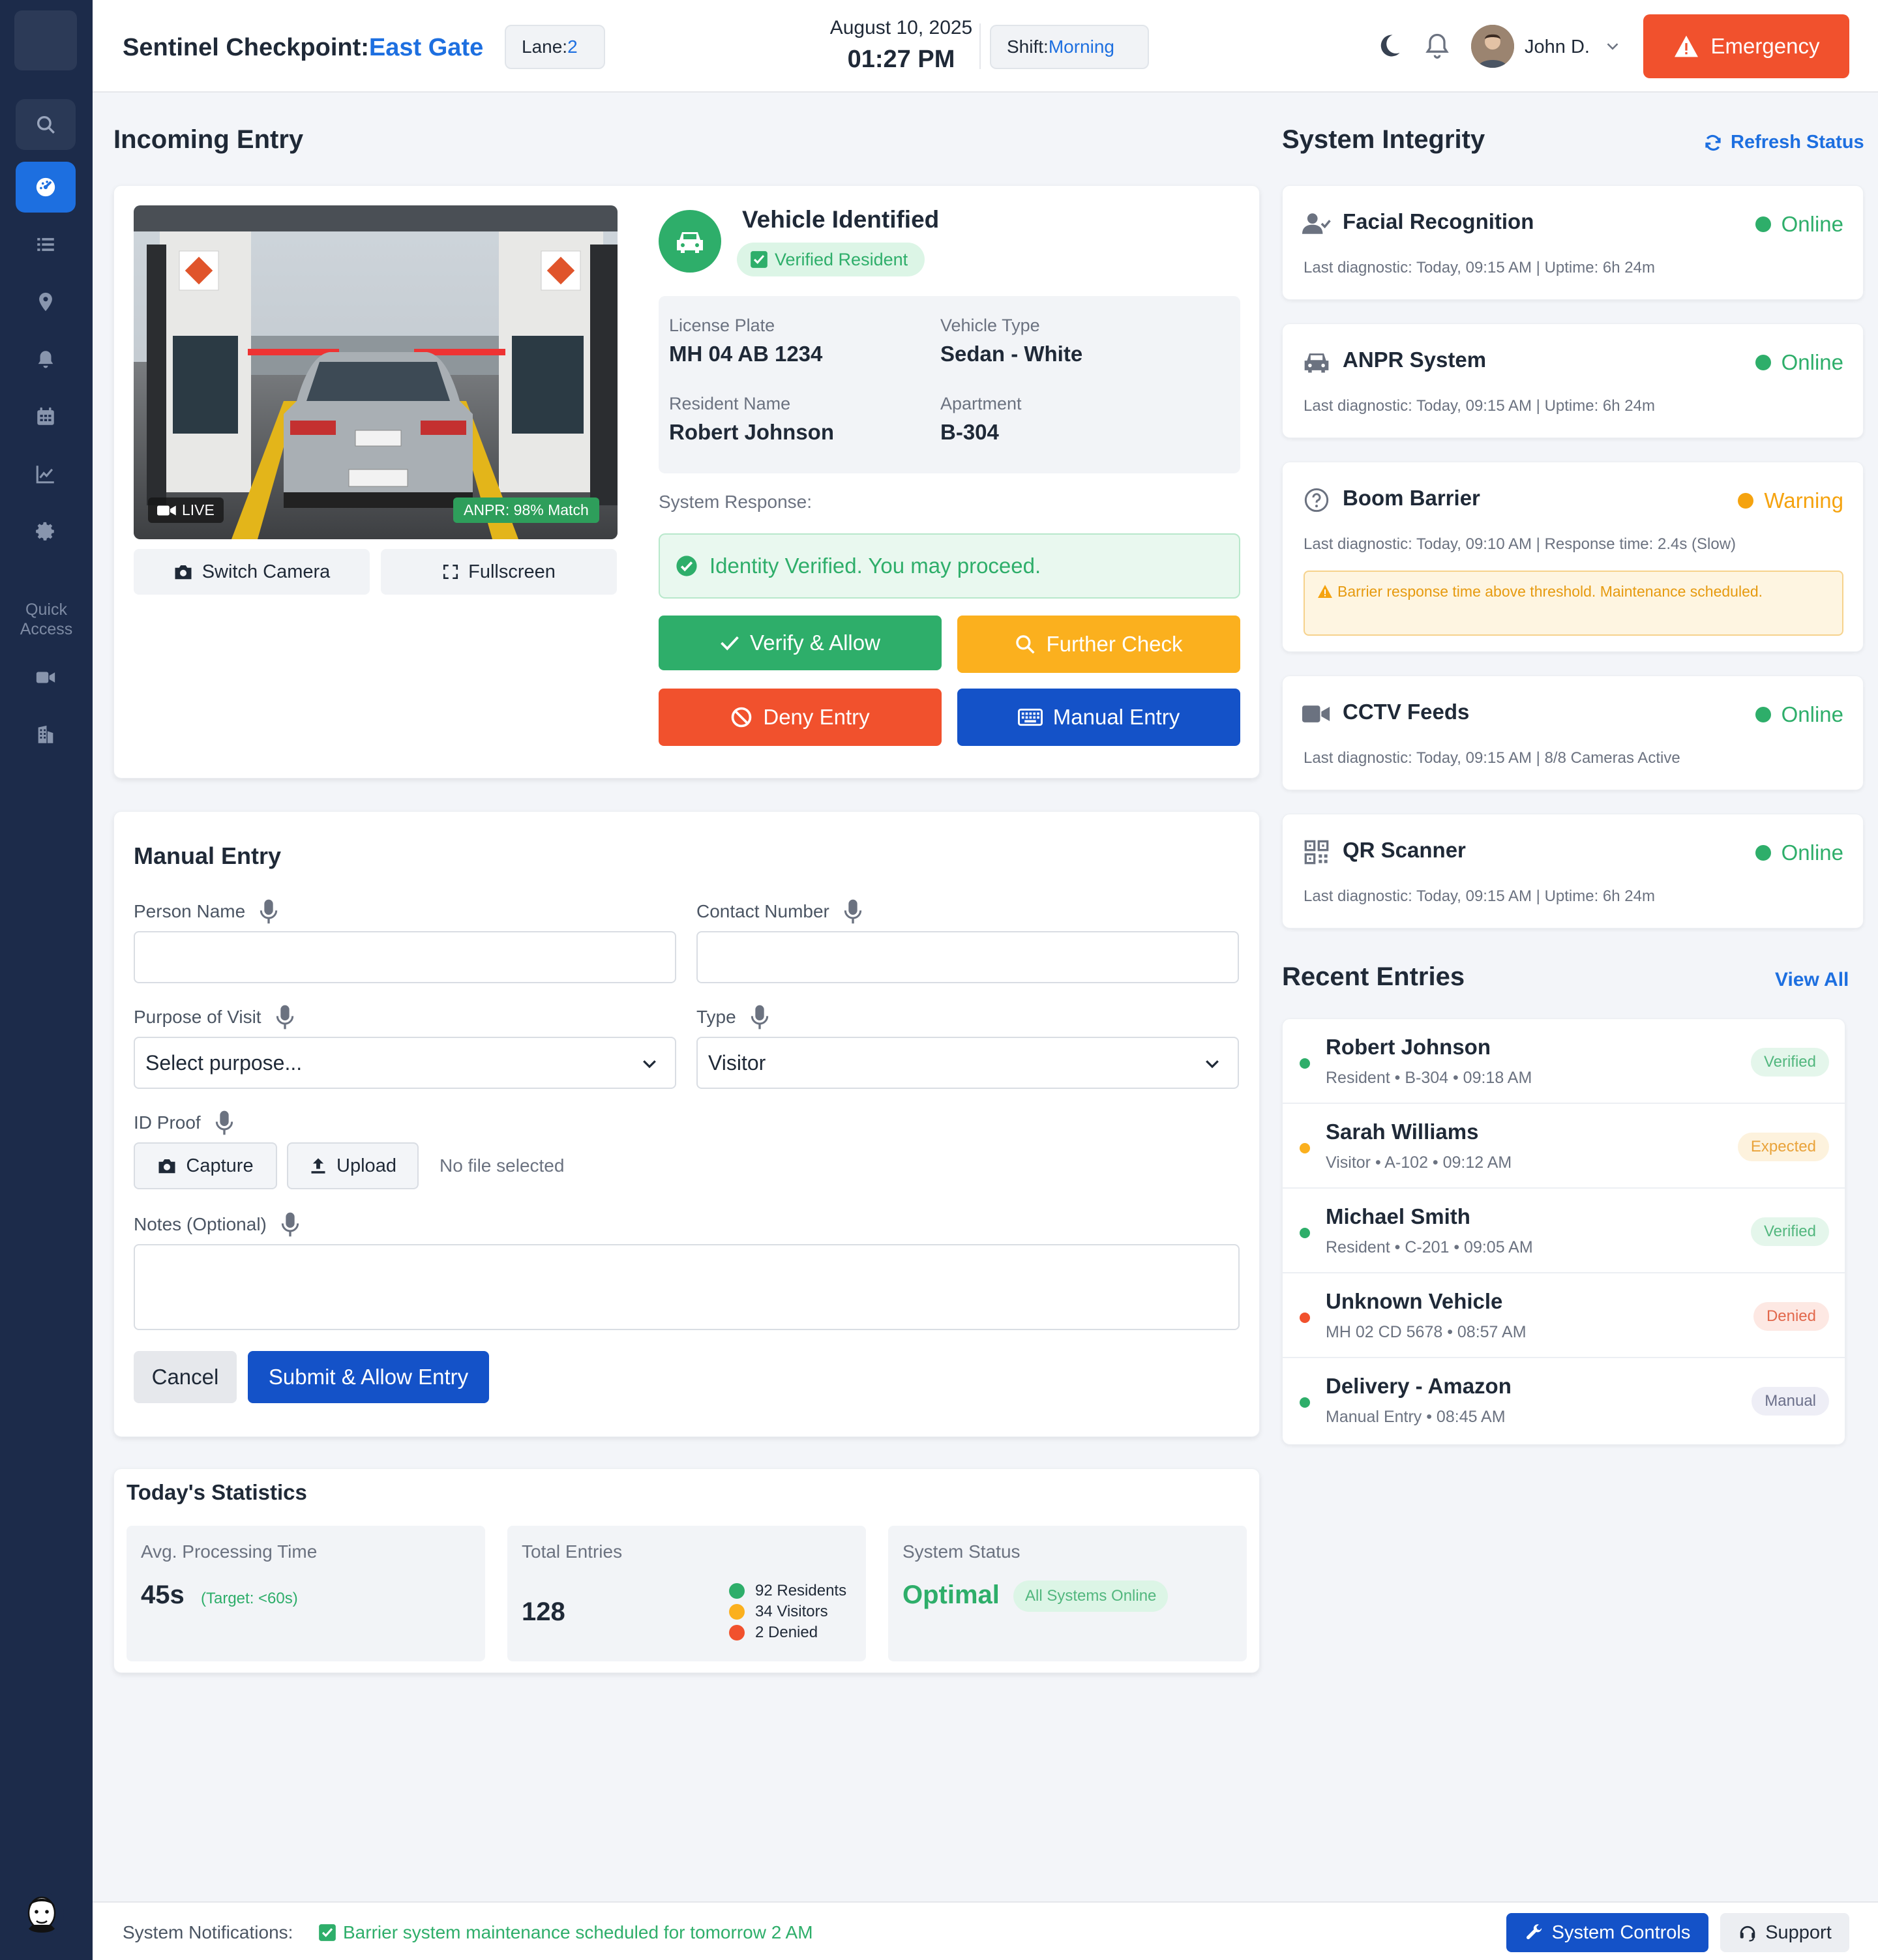 This screenshot has height=1960, width=1878. What do you see at coordinates (800, 718) in the screenshot?
I see `deny-entry-button: Deny Entry` at bounding box center [800, 718].